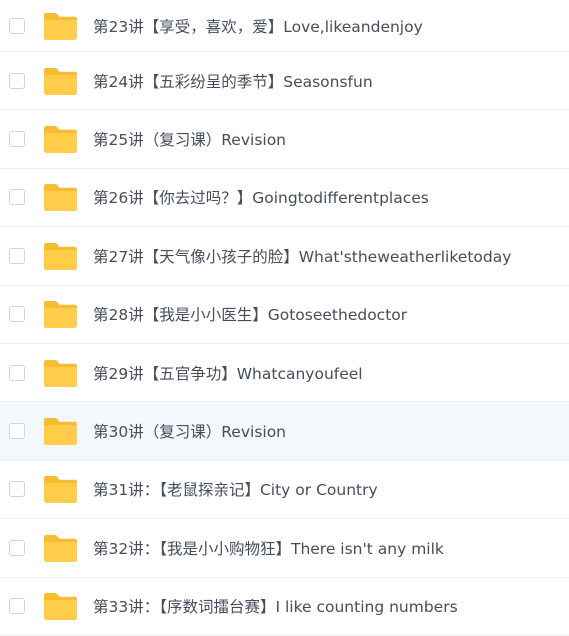 The height and width of the screenshot is (636, 569). Describe the element at coordinates (233, 81) in the screenshot. I see `file-name: 第24讲【五彩纷呈的季节】Seasonsfun` at that location.